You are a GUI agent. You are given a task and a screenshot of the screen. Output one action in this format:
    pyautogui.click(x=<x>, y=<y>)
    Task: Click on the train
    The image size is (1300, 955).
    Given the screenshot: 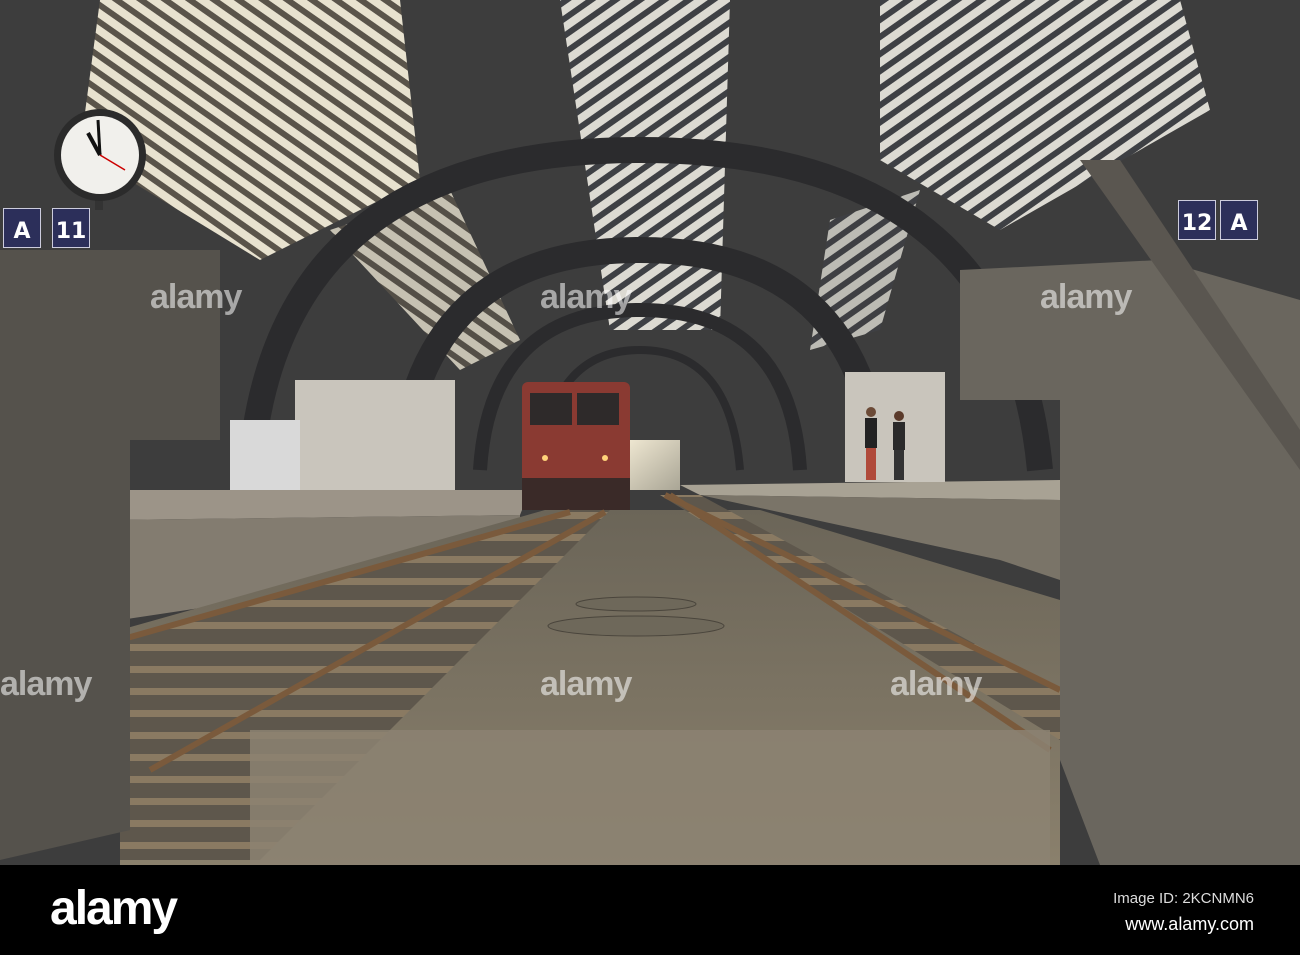 What is the action you would take?
    pyautogui.click(x=576, y=446)
    